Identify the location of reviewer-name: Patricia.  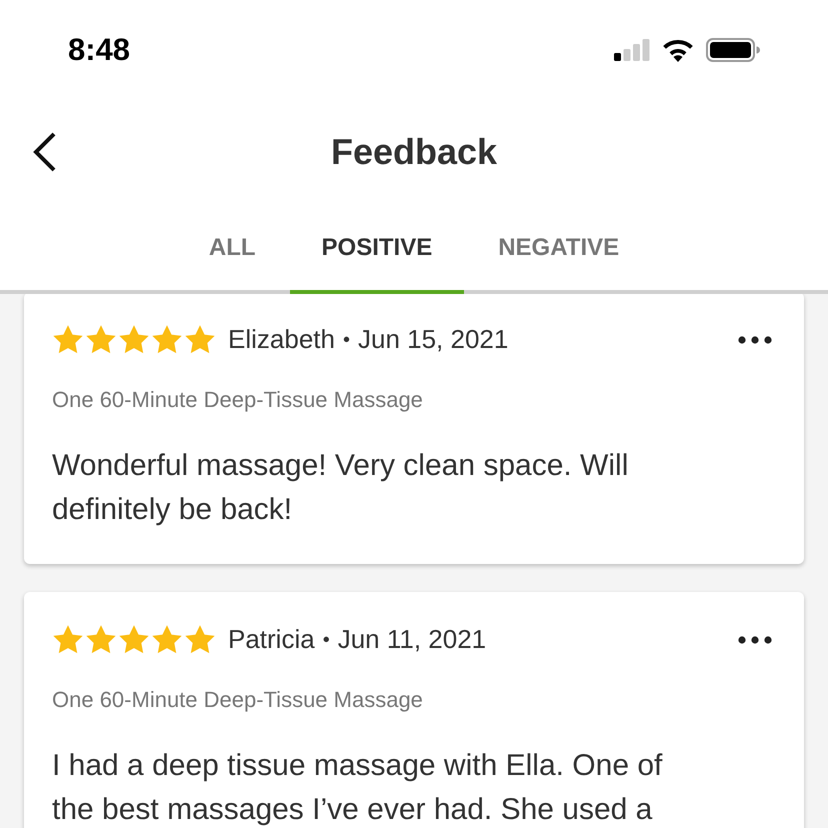
(271, 639).